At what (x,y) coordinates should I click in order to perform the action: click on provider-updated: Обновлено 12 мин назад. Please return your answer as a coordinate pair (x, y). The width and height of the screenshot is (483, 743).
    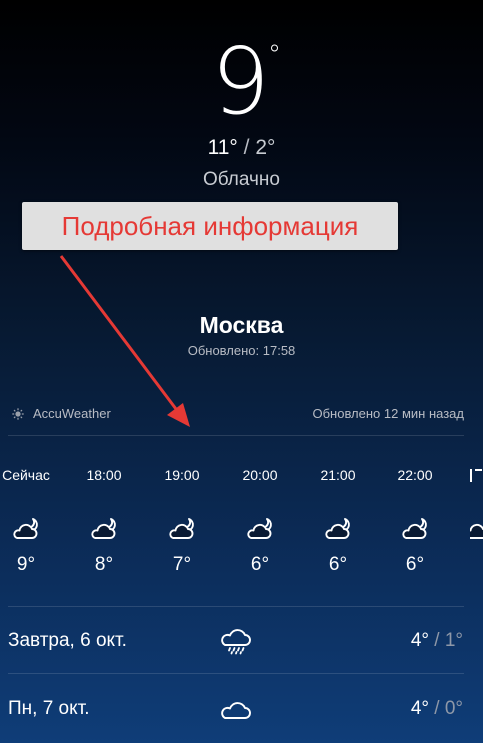
    Looking at the image, I should click on (388, 413).